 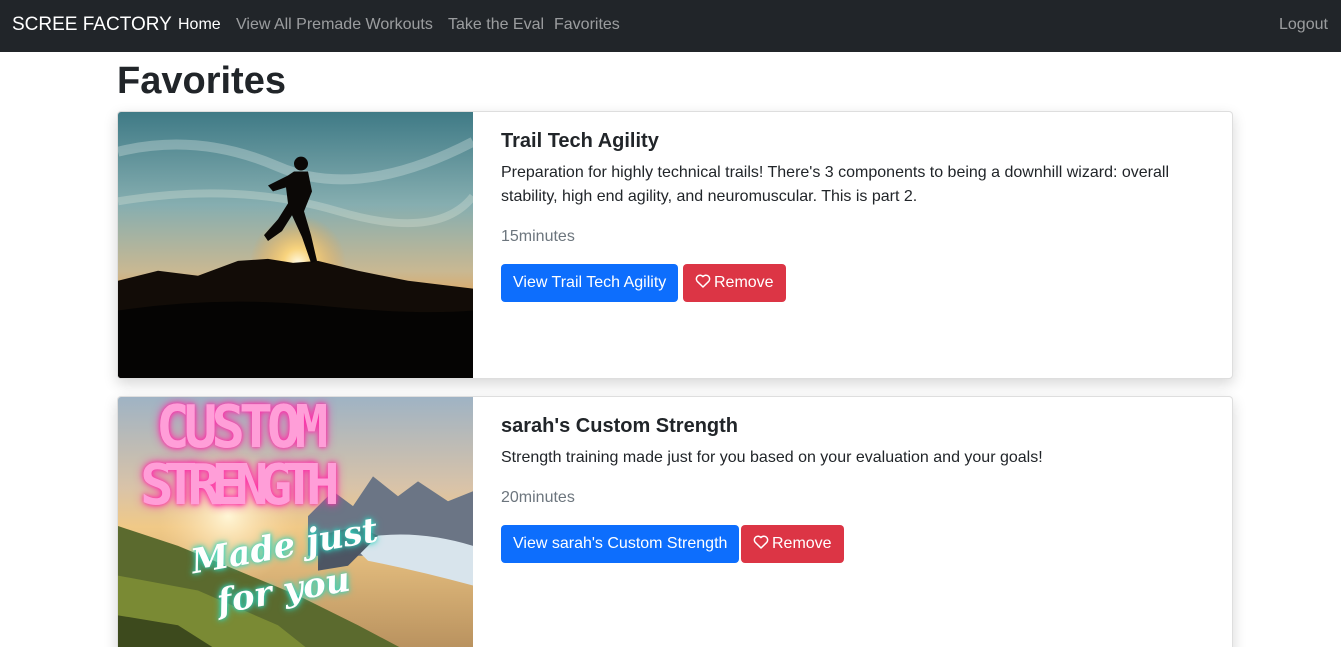 What do you see at coordinates (201, 81) in the screenshot?
I see `page-title: Favorites` at bounding box center [201, 81].